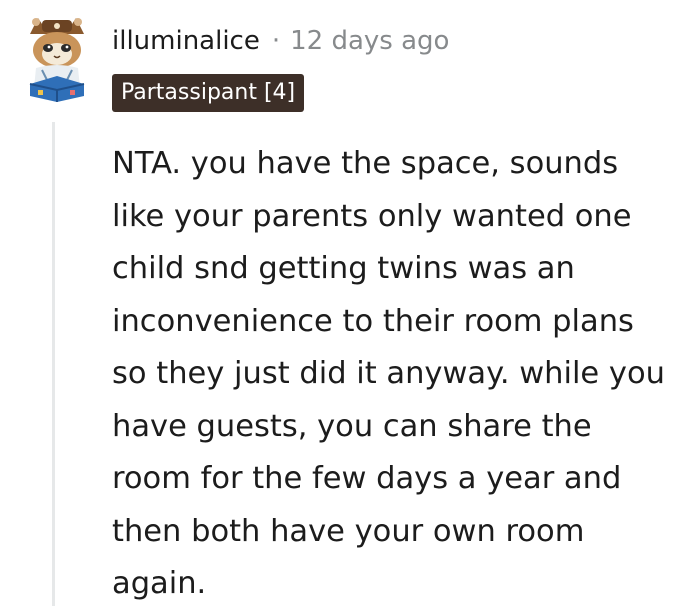  What do you see at coordinates (369, 41) in the screenshot?
I see `comment-timestamp: 12 days ago` at bounding box center [369, 41].